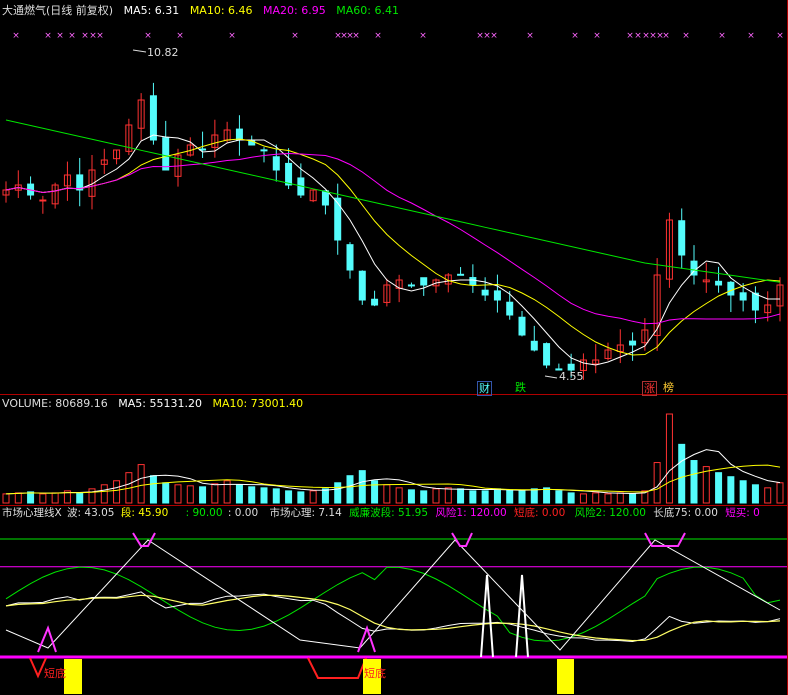  What do you see at coordinates (393, 618) in the screenshot?
I see `wave-line` at bounding box center [393, 618].